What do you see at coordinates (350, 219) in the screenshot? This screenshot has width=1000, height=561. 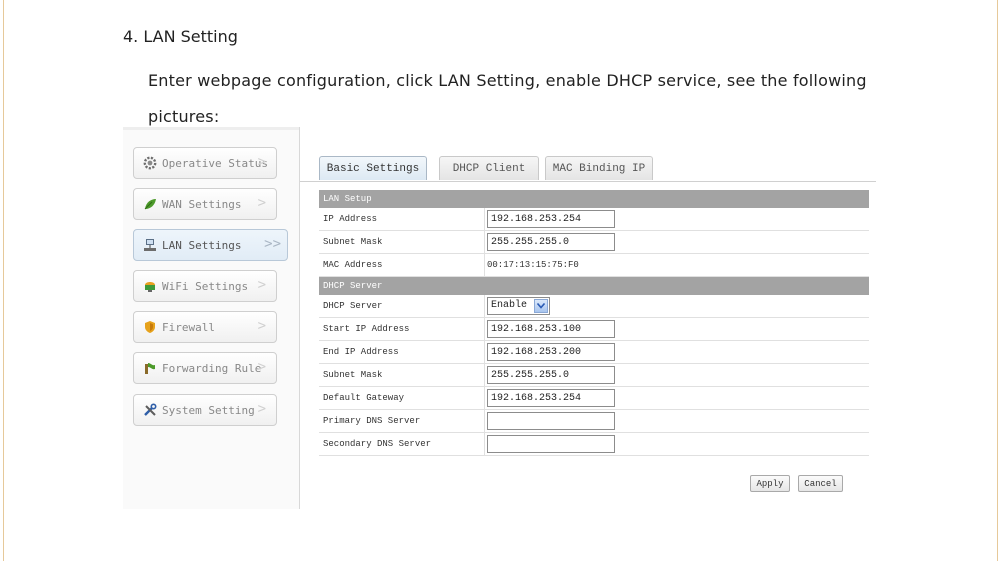 I see `ip-address-label: IP Address` at bounding box center [350, 219].